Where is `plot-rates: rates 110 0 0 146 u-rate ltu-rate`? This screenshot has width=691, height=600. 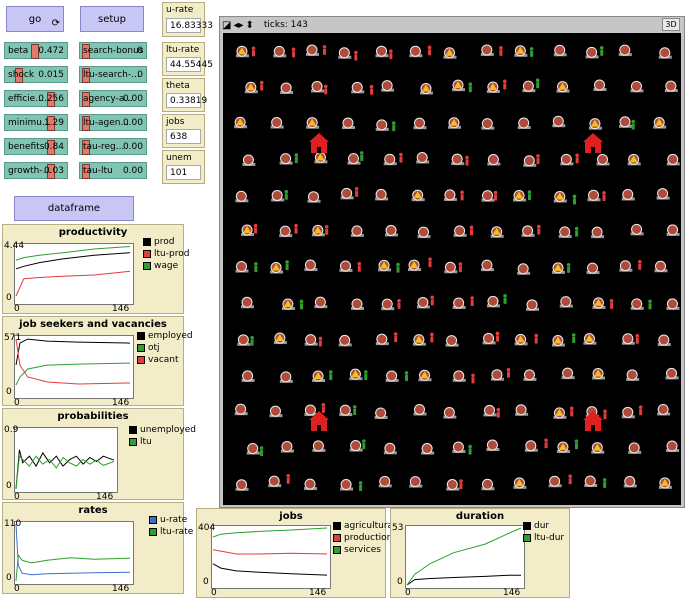
plot-rates: rates 110 0 0 146 u-rate ltu-rate is located at coordinates (97, 548).